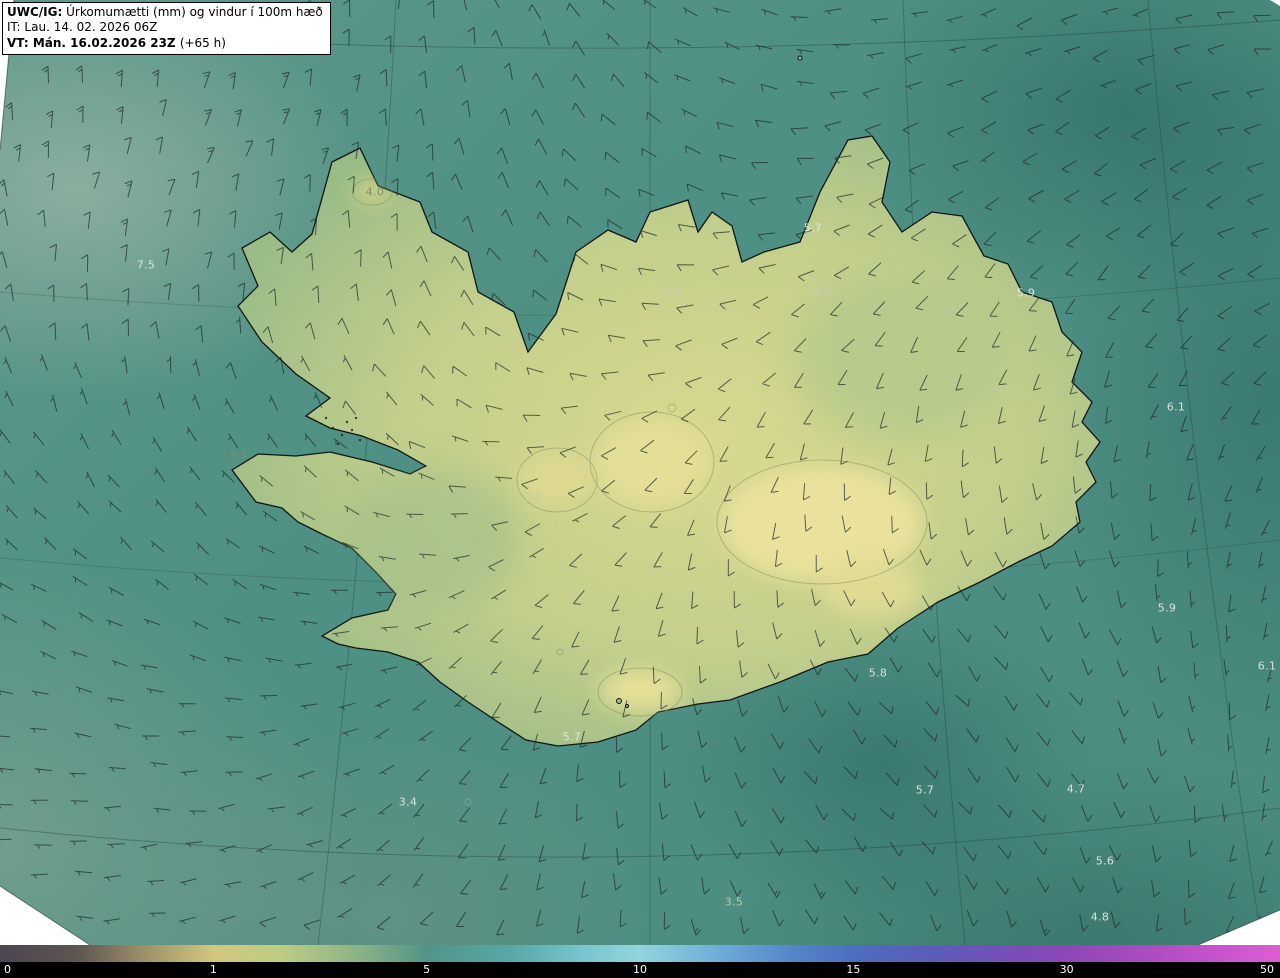 The height and width of the screenshot is (978, 1280). I want to click on colorbar-tick-label: 10, so click(640, 969).